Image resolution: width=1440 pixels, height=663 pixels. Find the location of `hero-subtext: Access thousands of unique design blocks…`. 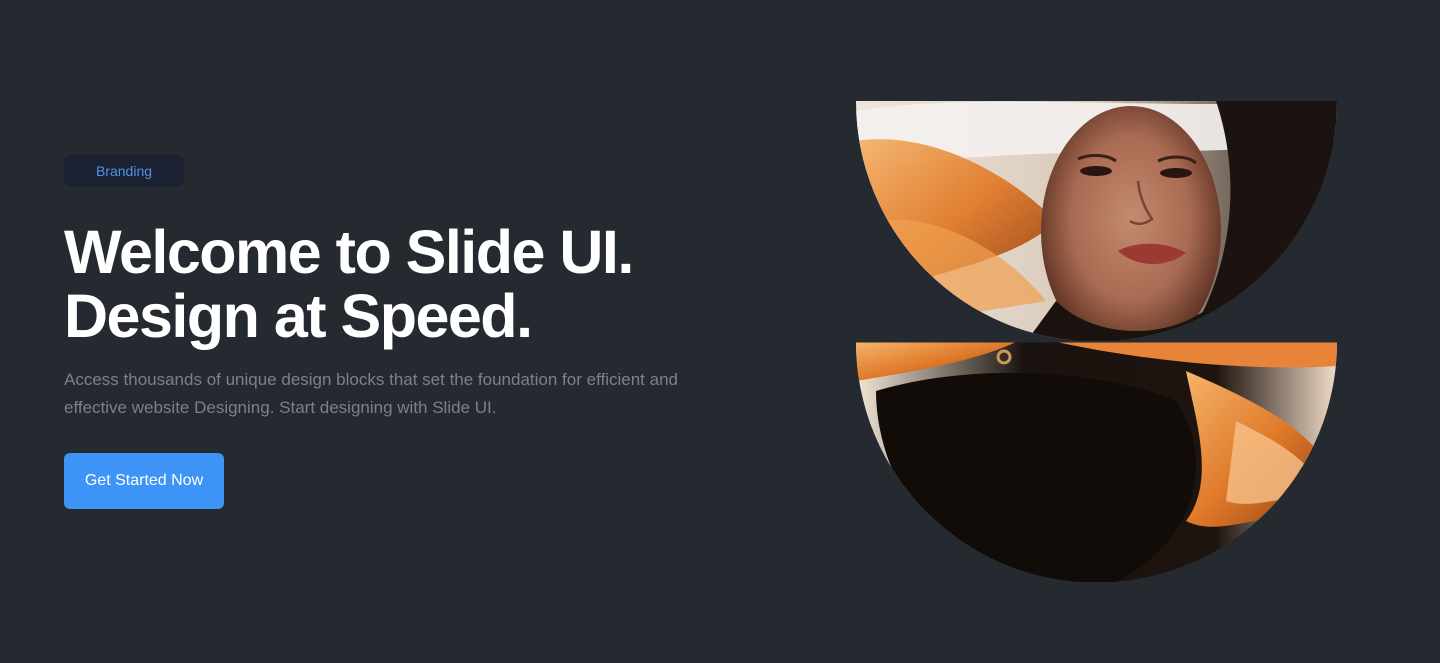

hero-subtext: Access thousands of unique design blocks… is located at coordinates (371, 393).